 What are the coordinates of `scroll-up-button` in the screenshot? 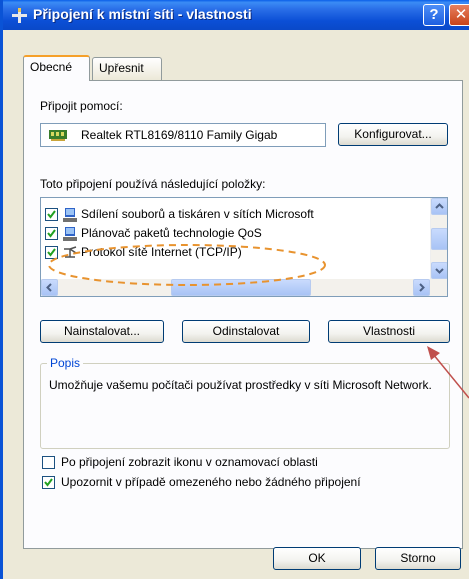 It's located at (439, 206).